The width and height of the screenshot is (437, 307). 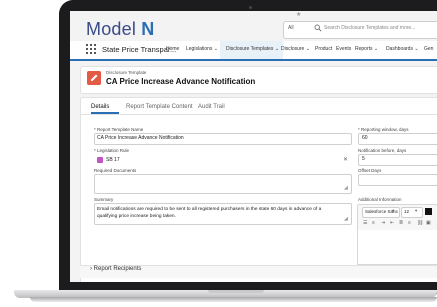 What do you see at coordinates (298, 14) in the screenshot?
I see `favorite-icon: ★` at bounding box center [298, 14].